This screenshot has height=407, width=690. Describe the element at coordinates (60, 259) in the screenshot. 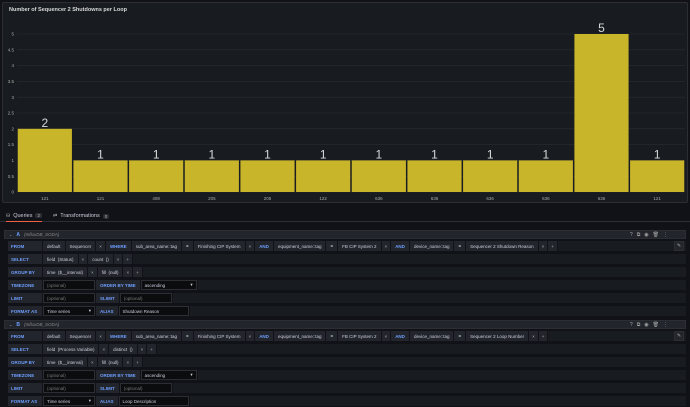

I see `select-field: field (Status)` at that location.